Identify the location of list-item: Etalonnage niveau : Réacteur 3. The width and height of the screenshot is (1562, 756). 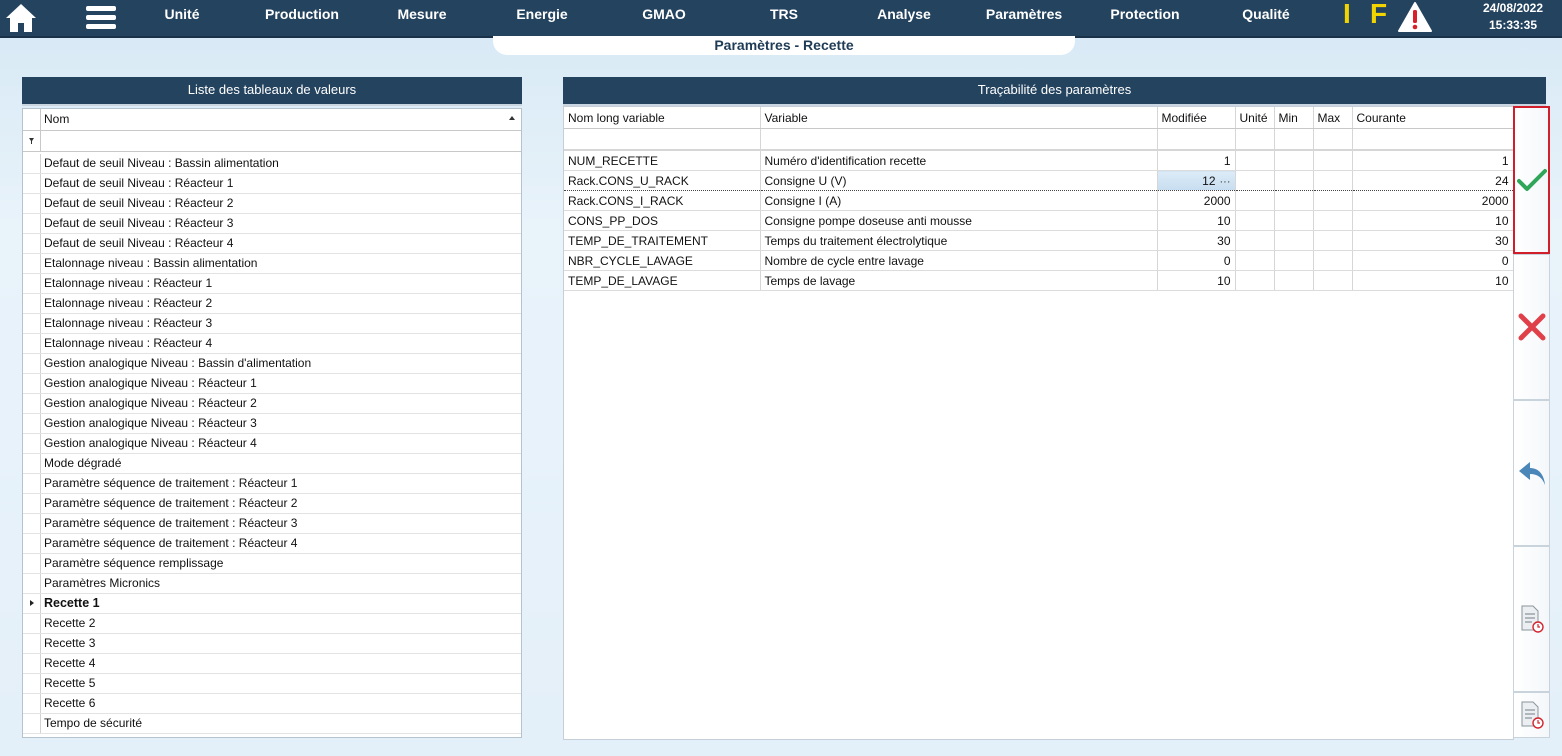
(272, 324).